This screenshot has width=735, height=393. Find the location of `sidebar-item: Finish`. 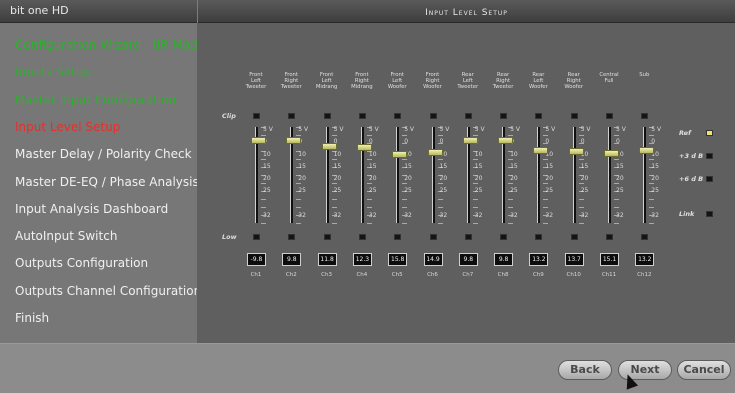

sidebar-item: Finish is located at coordinates (32, 318).